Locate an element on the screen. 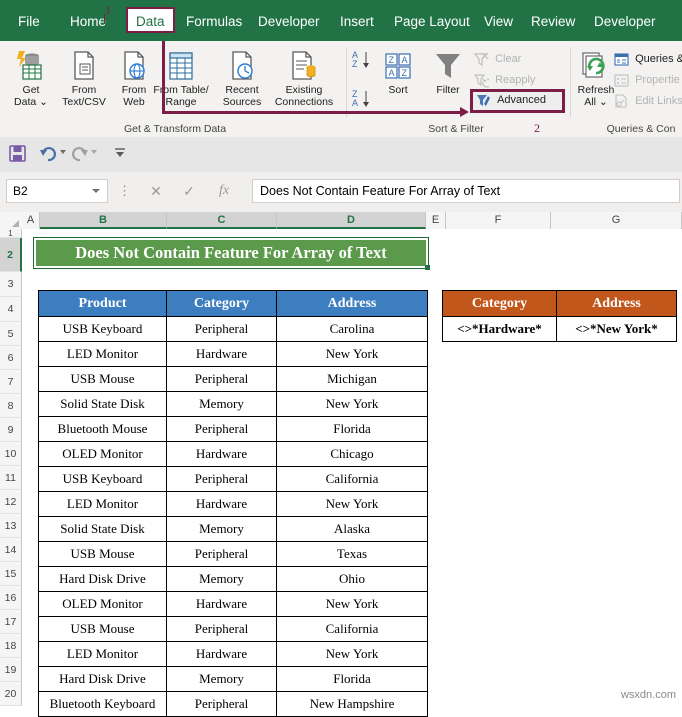 This screenshot has width=682, height=717. column-header-g: G is located at coordinates (616, 220).